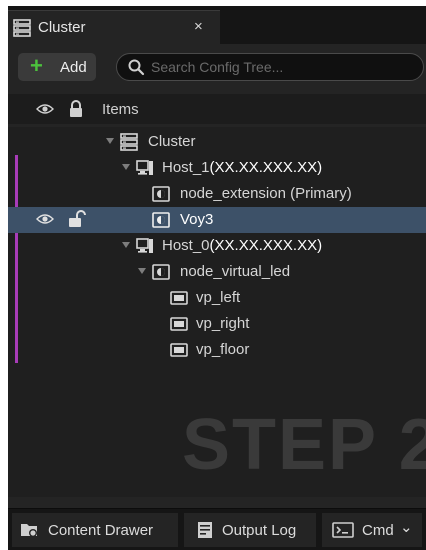 Image resolution: width=426 pixels, height=550 pixels. I want to click on tree-item-node-extension: node_extension (Primary), so click(217, 194).